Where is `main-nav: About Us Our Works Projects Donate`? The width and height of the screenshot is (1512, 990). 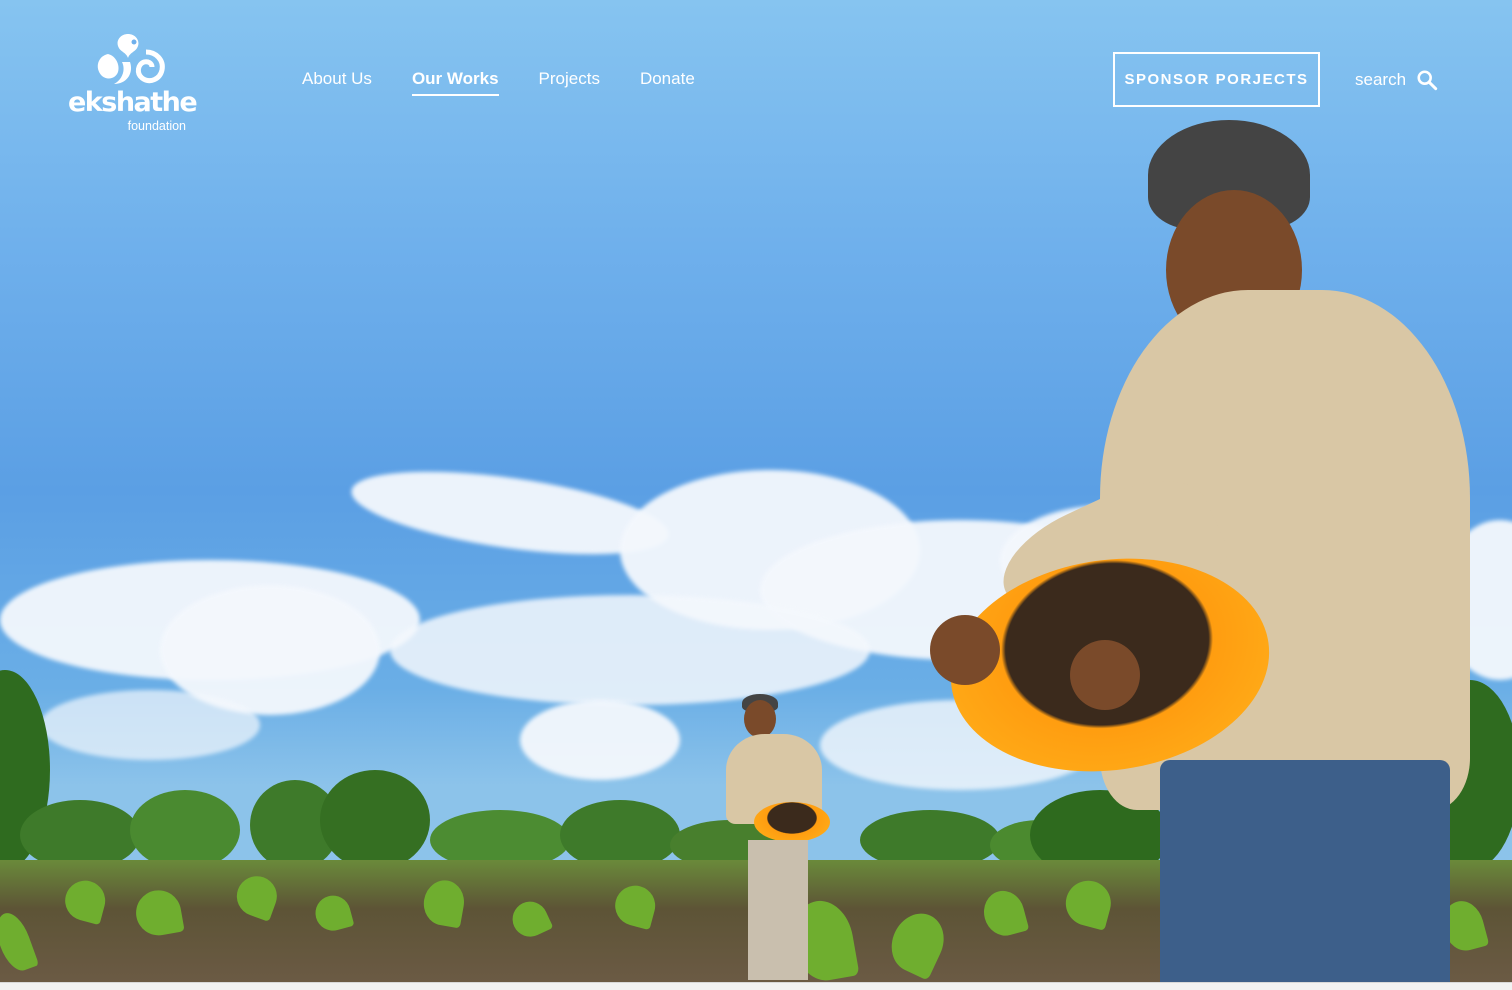
main-nav: About Us Our Works Projects Donate is located at coordinates (498, 81).